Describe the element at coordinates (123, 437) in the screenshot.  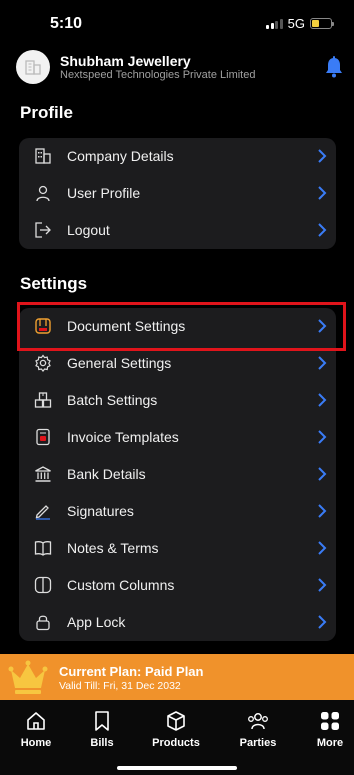
I see `settings-item-label: Invoice Templates` at that location.